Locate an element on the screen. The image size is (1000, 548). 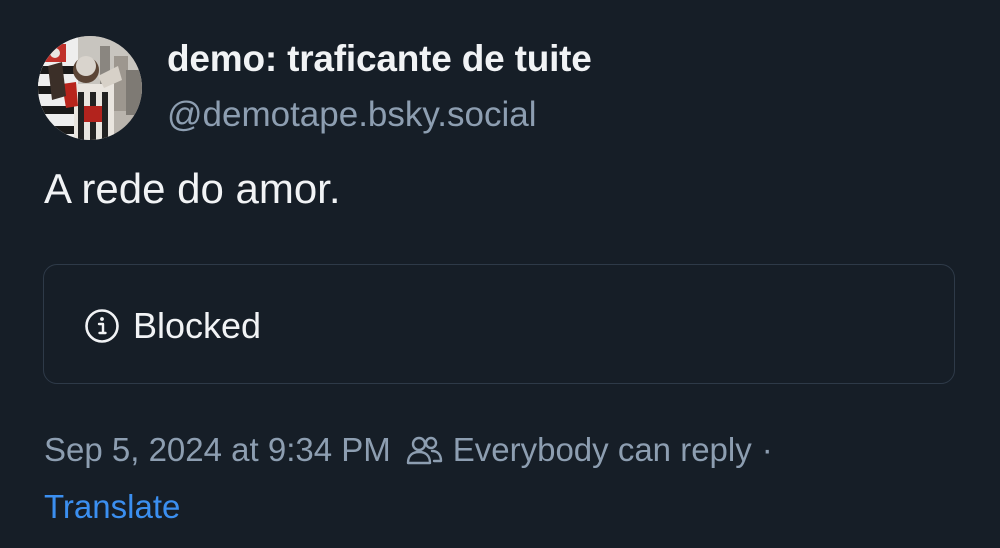
author-handle: @demotape.bsky.social is located at coordinates (352, 115).